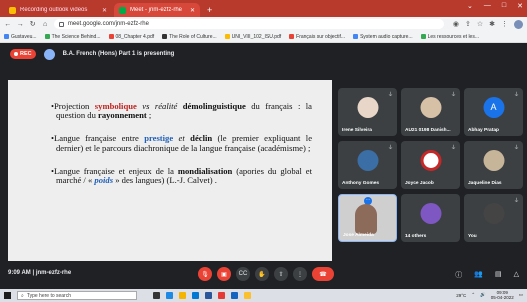 The width and height of the screenshot is (527, 302). Describe the element at coordinates (118, 54) in the screenshot. I see `presenting-text: B.A. French (Hons) Part 1 is presenting` at that location.